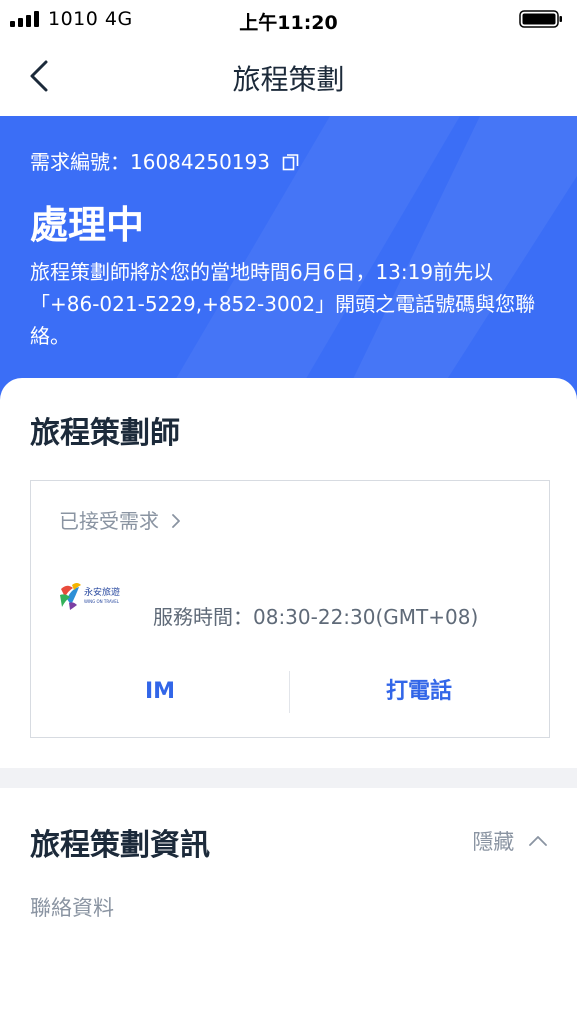 Image resolution: width=577 pixels, height=1024 pixels. Describe the element at coordinates (540, 19) in the screenshot. I see `battery-icon` at that location.